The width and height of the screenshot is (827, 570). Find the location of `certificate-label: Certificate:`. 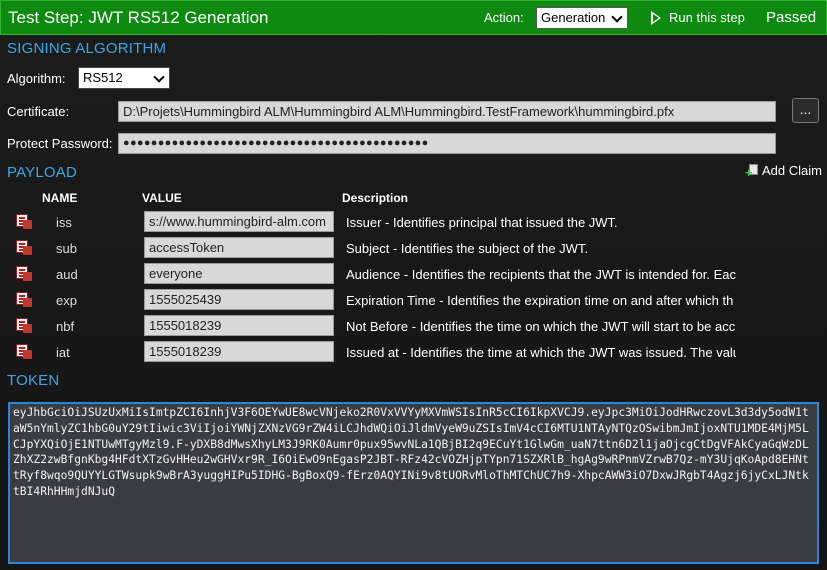

certificate-label: Certificate: is located at coordinates (38, 111).